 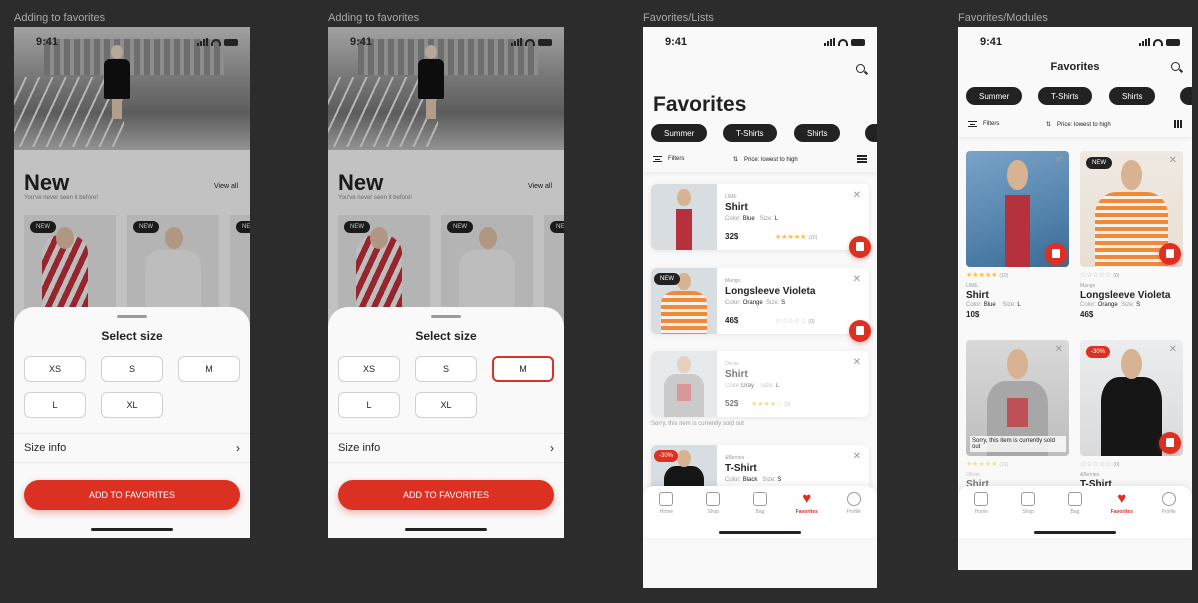 What do you see at coordinates (216, 42) in the screenshot?
I see `wifi-icon` at bounding box center [216, 42].